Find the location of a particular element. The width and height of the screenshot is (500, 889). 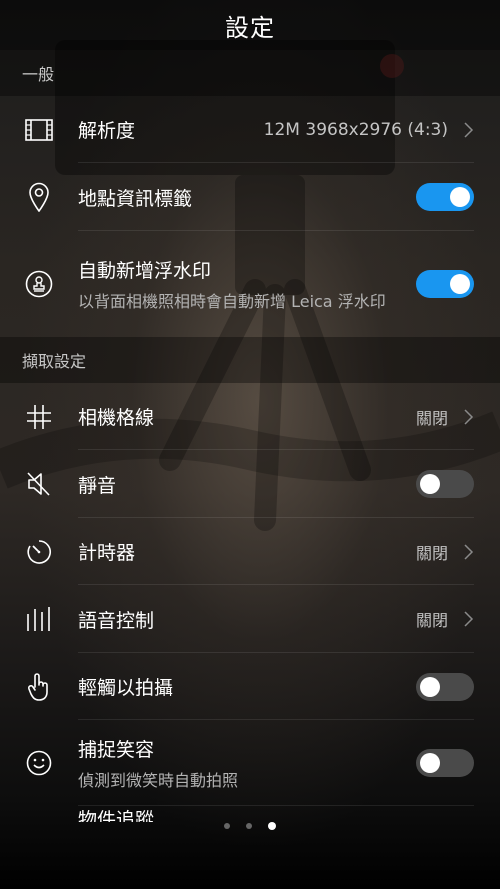

resolution-label: 解析度 is located at coordinates (107, 131).